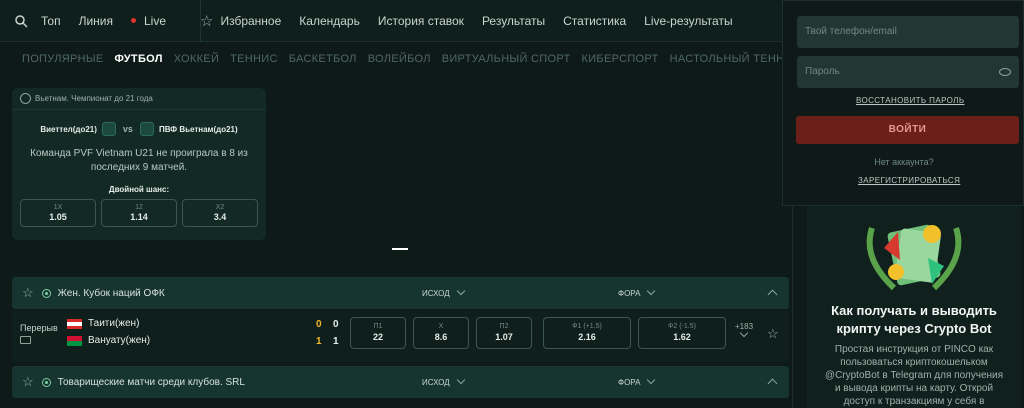 The height and width of the screenshot is (408, 1024). Describe the element at coordinates (200, 21) in the screenshot. I see `nav-divider` at that location.